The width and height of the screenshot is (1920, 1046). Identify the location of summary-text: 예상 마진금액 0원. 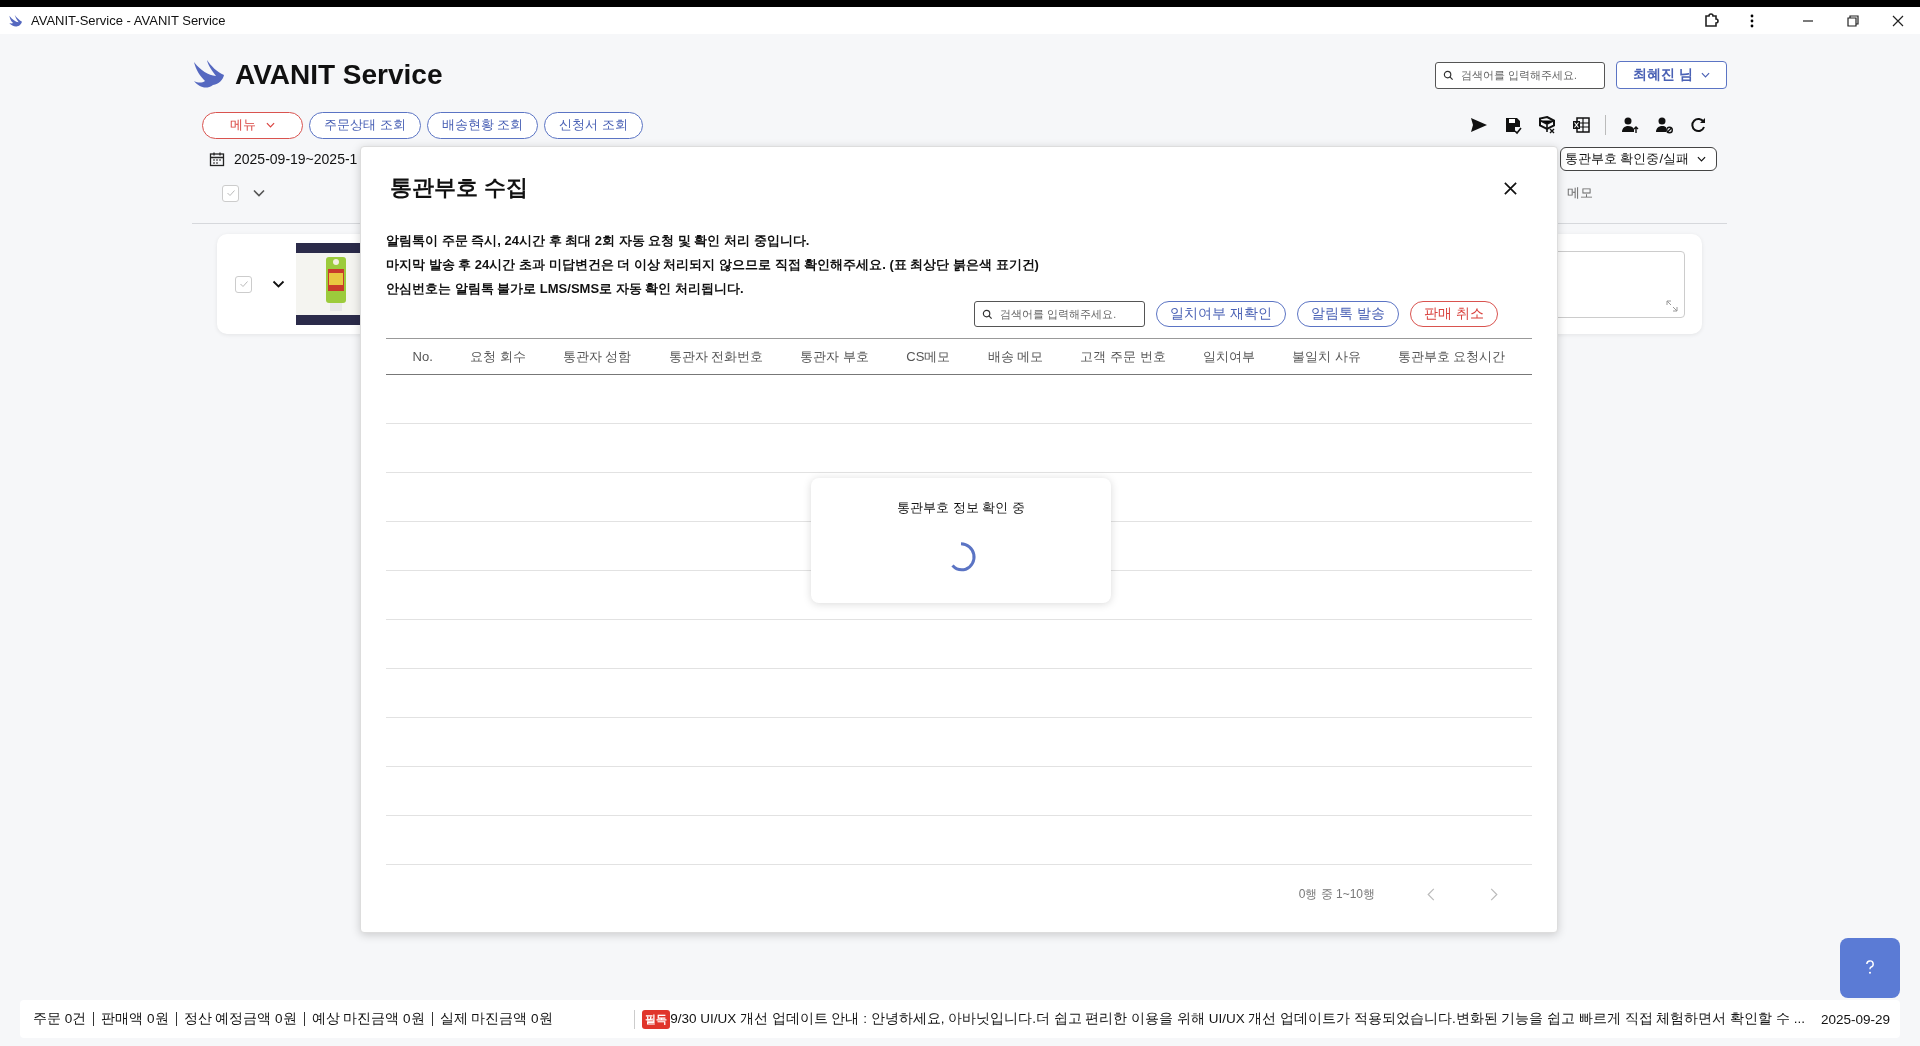
(367, 1019).